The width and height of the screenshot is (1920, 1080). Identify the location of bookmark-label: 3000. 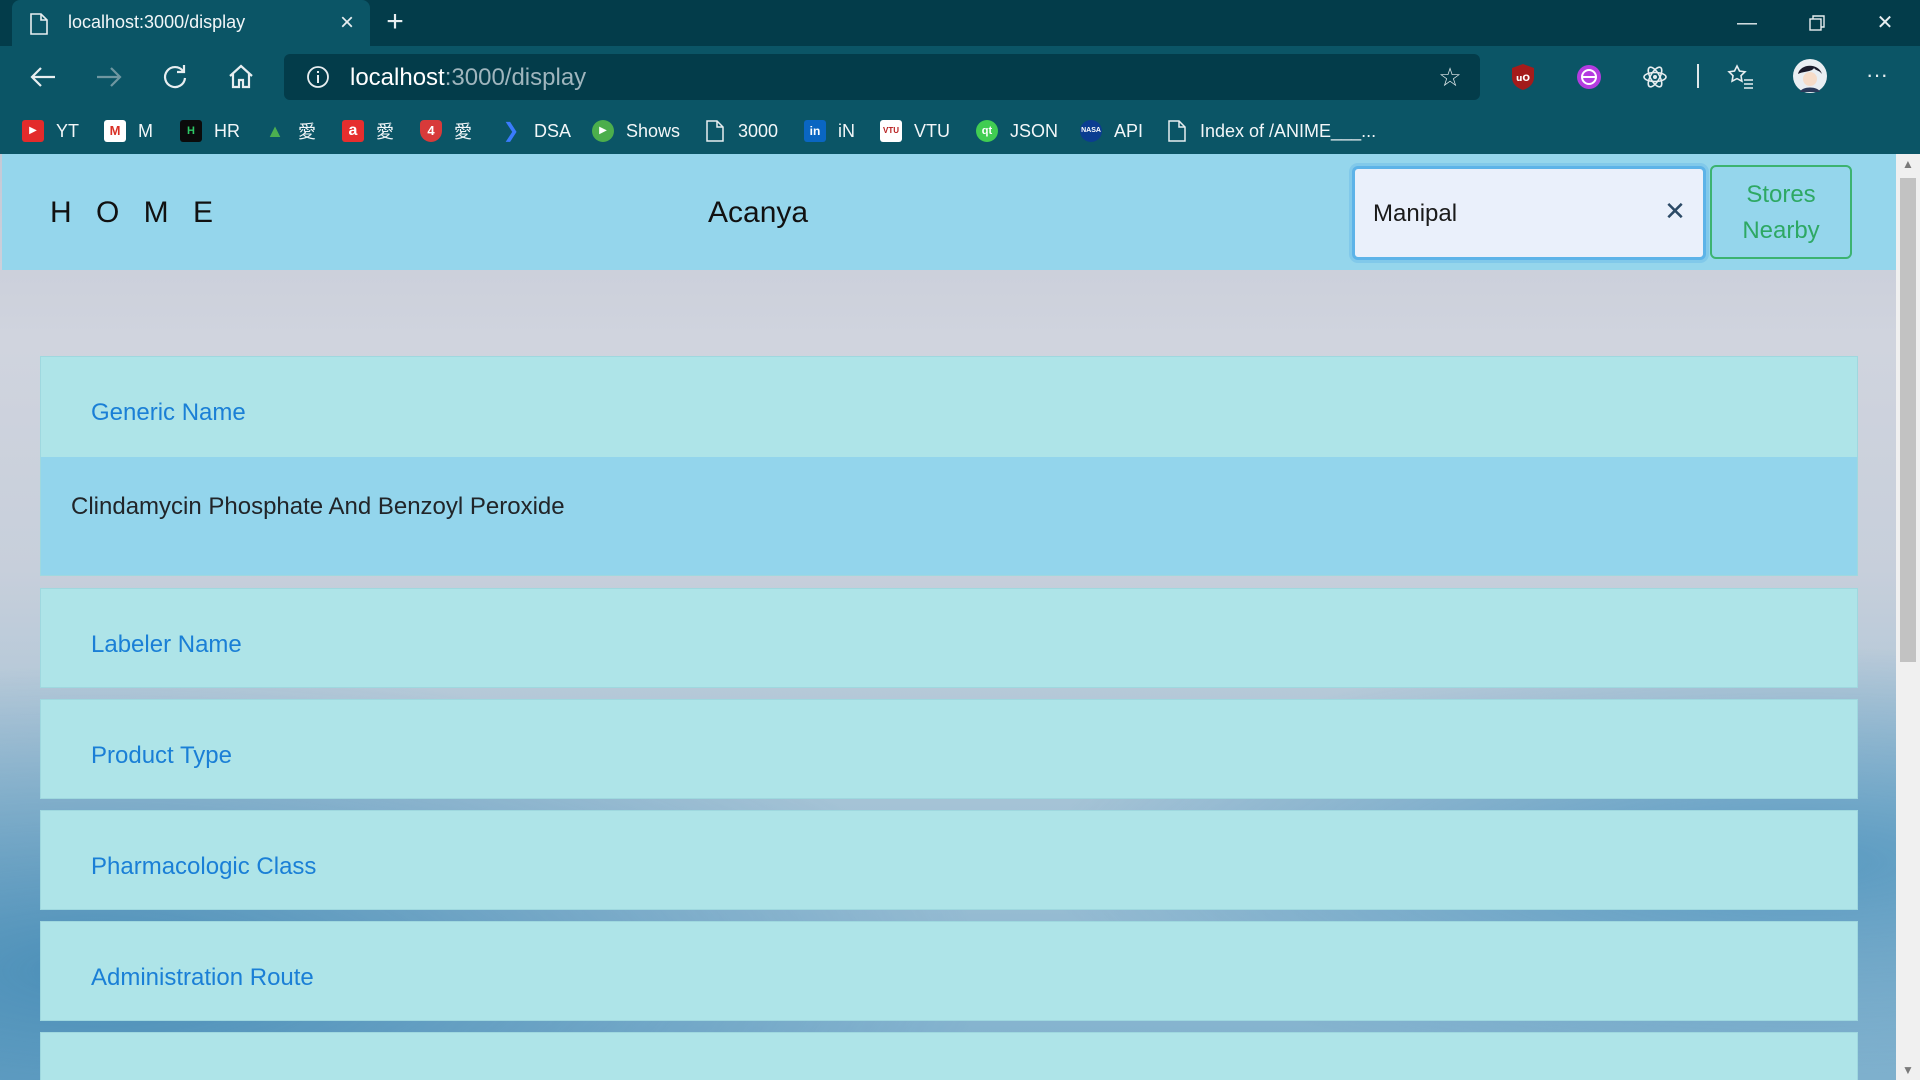
(758, 130).